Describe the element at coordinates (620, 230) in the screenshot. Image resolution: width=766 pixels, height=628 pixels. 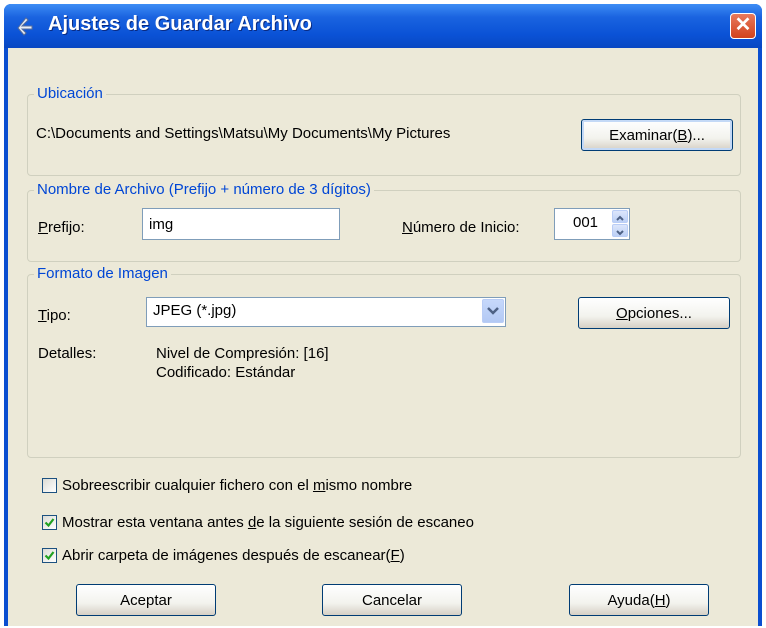
I see `spin-down-button` at that location.